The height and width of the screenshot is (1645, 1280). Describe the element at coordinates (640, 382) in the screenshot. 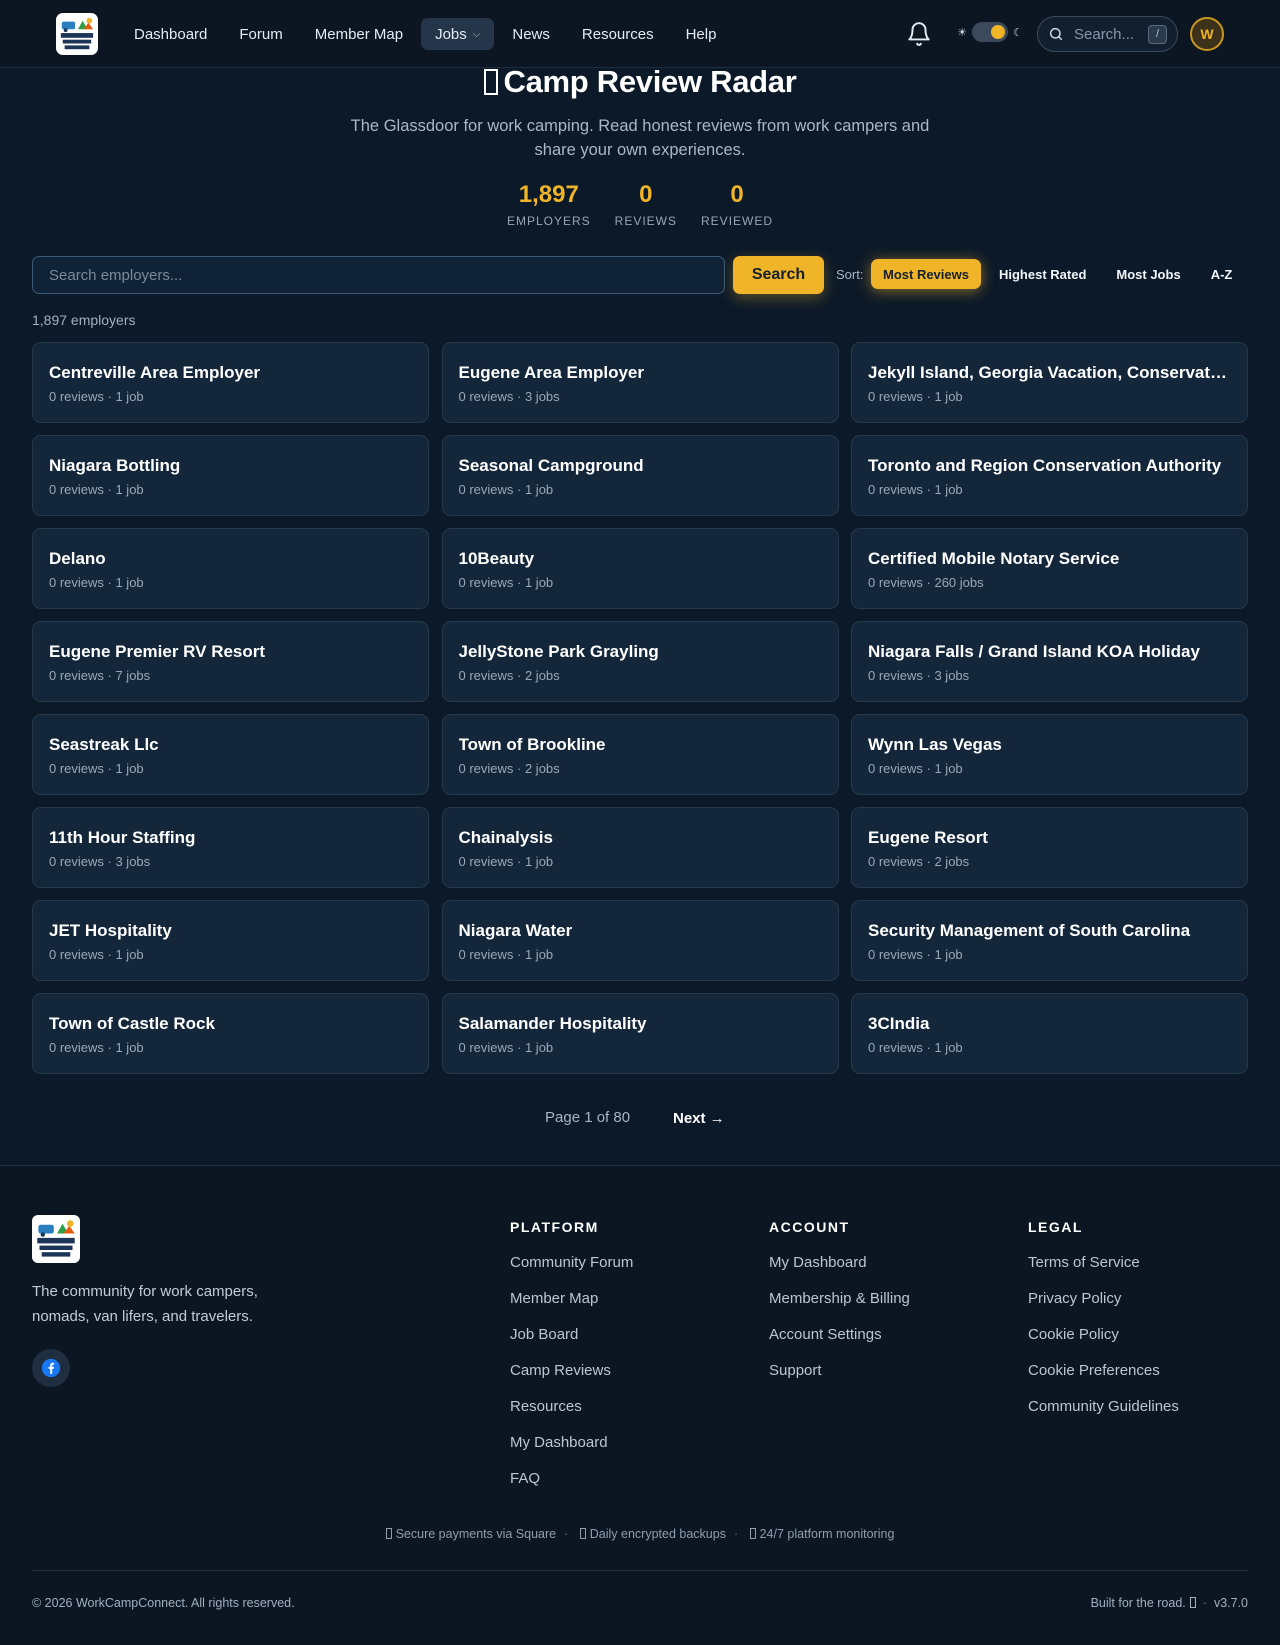

I see `employer-card: Eugene Area Employer 0 reviews · 3 jobs` at that location.